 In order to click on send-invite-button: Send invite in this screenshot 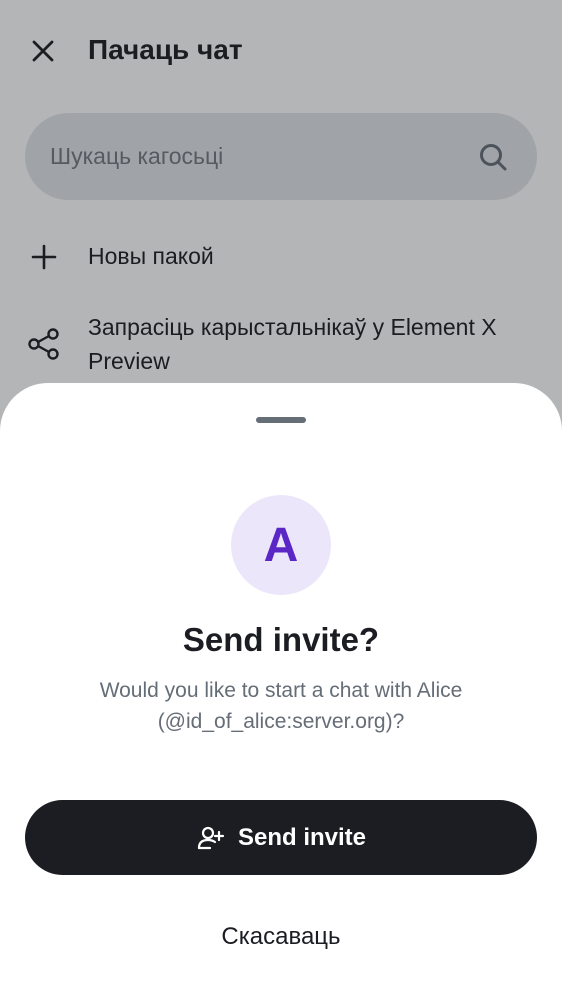, I will do `click(281, 837)`.